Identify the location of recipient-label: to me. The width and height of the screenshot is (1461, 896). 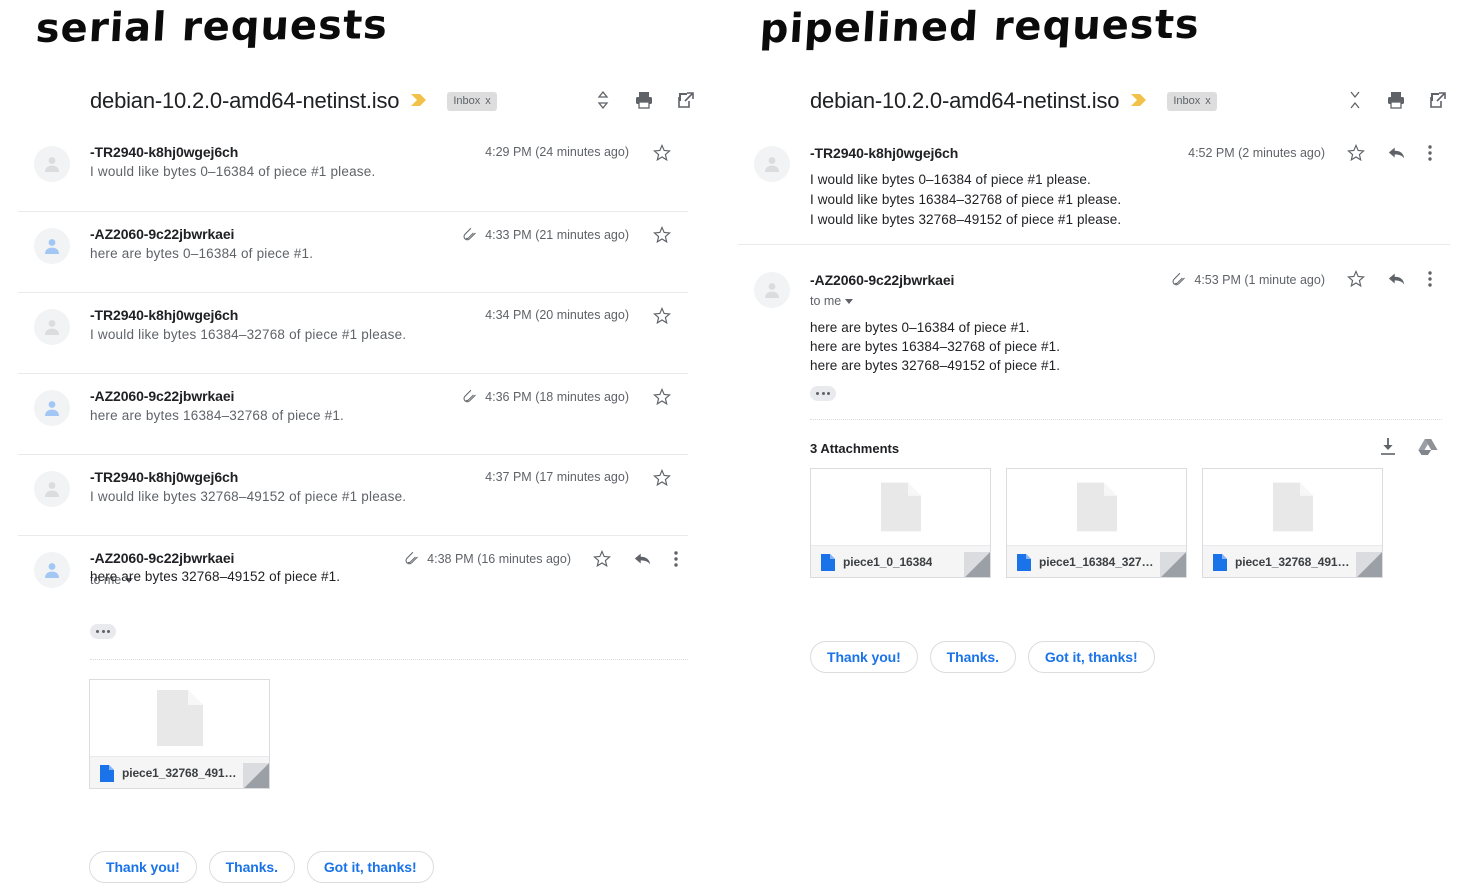
(826, 301).